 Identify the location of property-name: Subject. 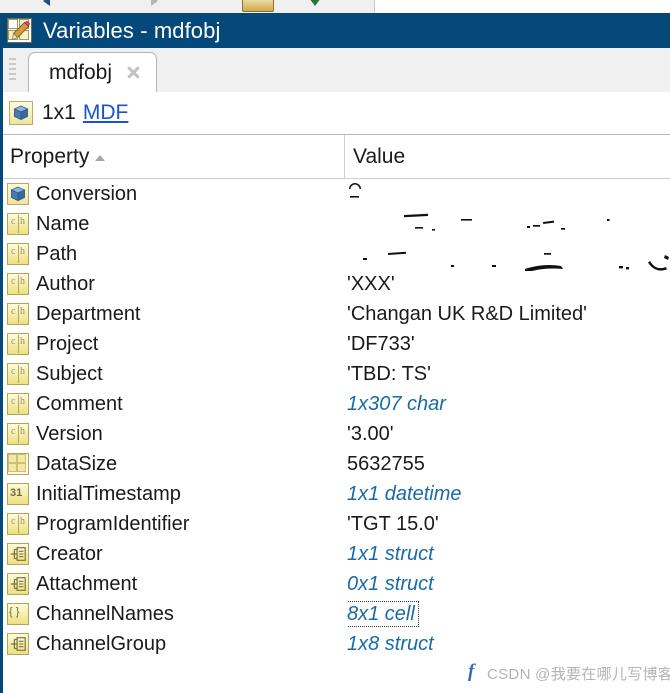
(69, 374).